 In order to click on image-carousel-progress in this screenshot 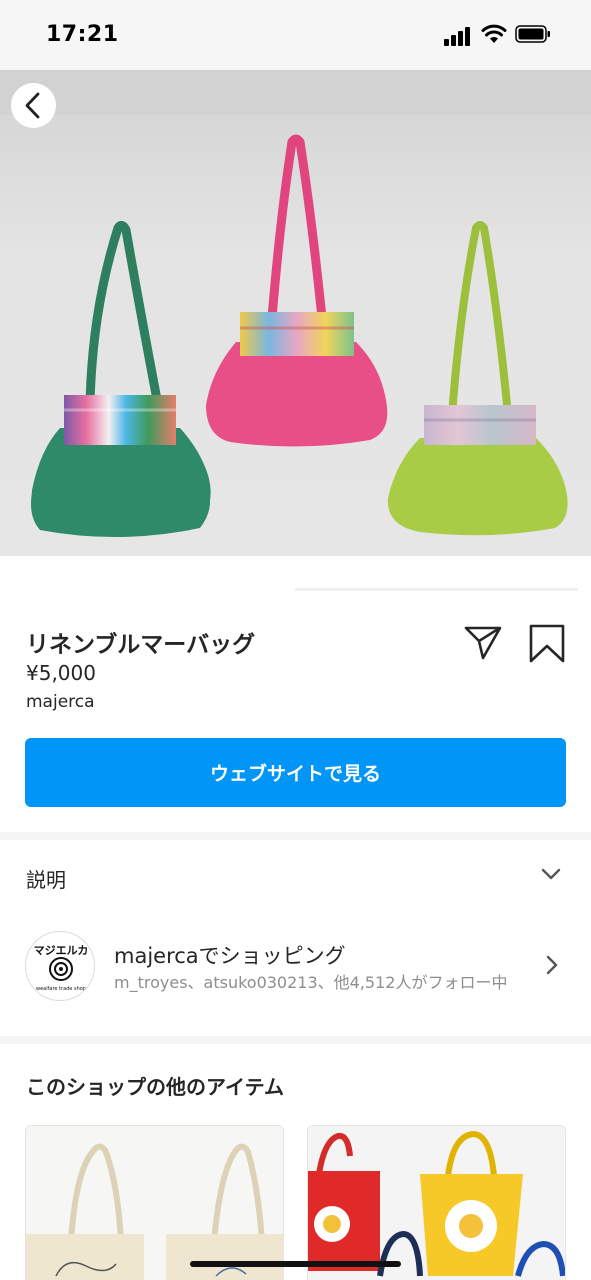, I will do `click(295, 589)`.